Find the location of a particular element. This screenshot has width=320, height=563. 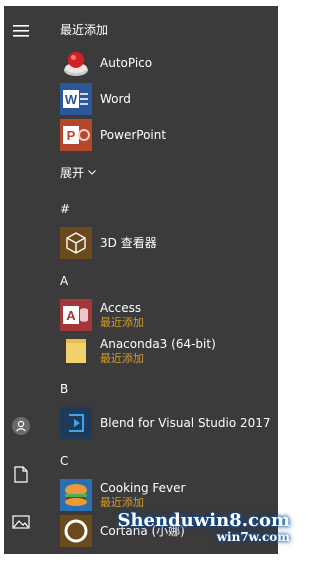

app-anaconda3: Anaconda3 (64-bit) 最近添加 is located at coordinates (138, 351).